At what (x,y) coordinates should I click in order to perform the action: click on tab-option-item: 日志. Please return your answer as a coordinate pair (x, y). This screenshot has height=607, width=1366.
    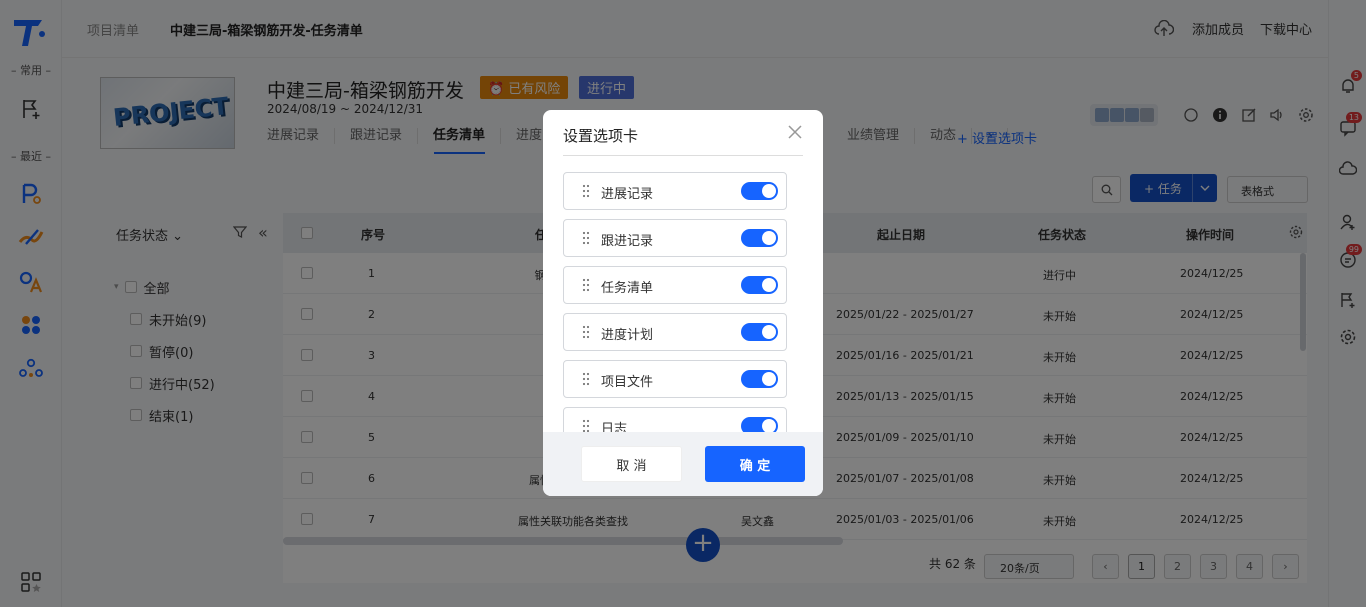
    Looking at the image, I should click on (675, 419).